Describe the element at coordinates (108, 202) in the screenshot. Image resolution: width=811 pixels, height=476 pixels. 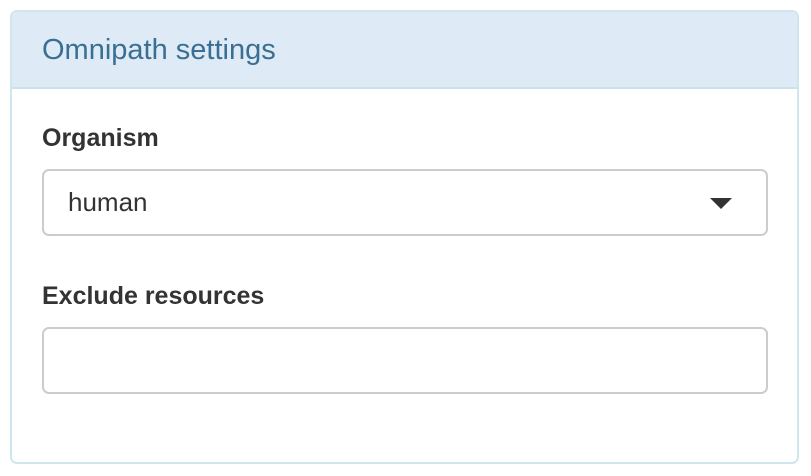
I see `organism-select-value: human` at that location.